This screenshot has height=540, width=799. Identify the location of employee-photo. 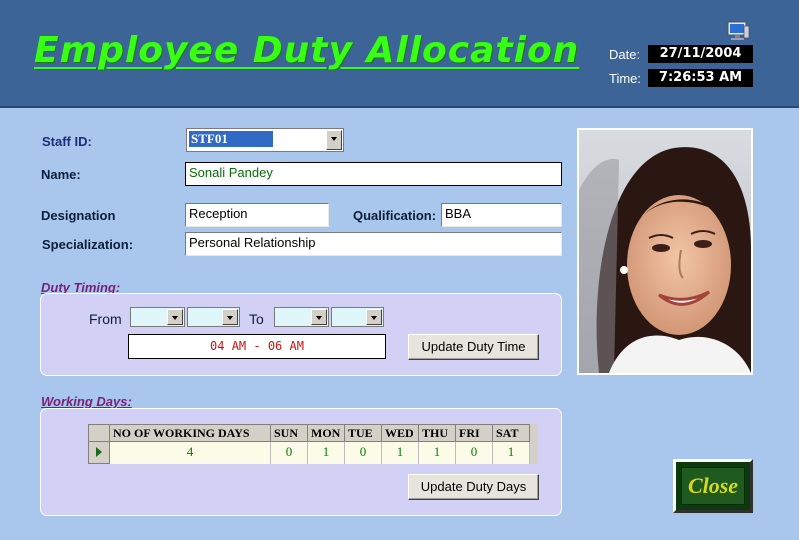
(665, 251).